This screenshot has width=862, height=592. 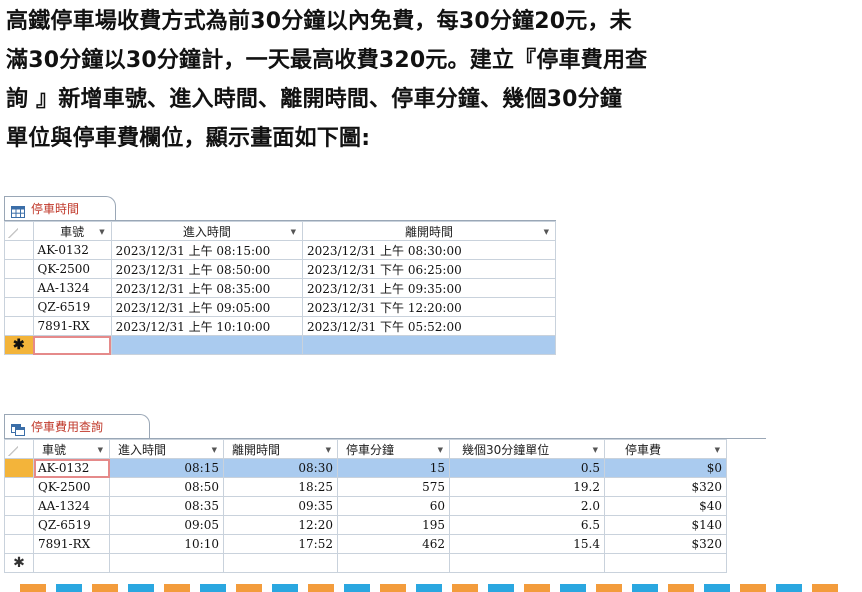 What do you see at coordinates (207, 250) in the screenshot?
I see `cell-entry-time: 2023/12/31 上午 08:15:00` at bounding box center [207, 250].